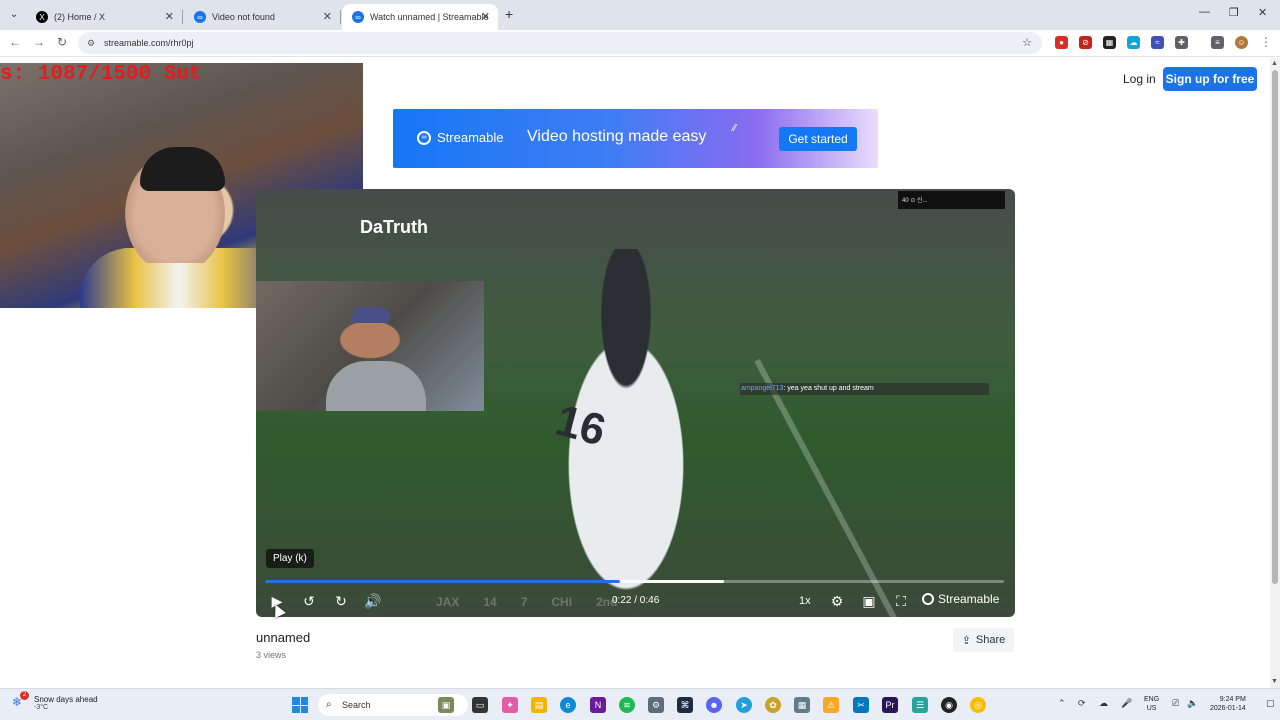 This screenshot has width=1280, height=720. I want to click on clock-time: 9:24 PM, so click(1232, 699).